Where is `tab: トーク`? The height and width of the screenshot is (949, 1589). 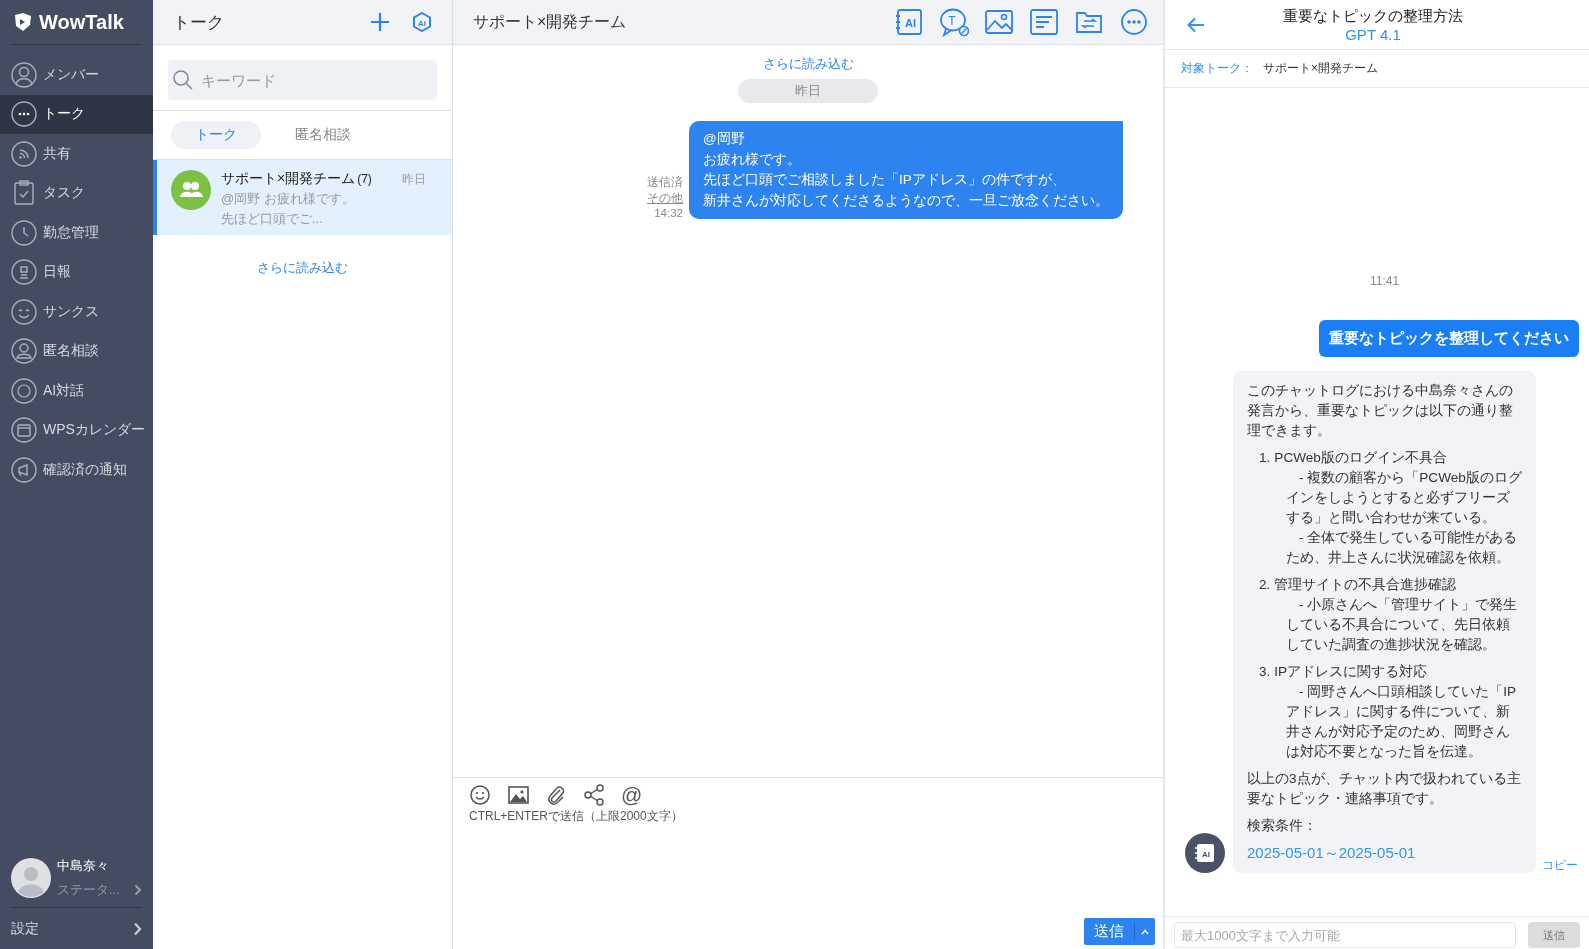
tab: トーク is located at coordinates (216, 135).